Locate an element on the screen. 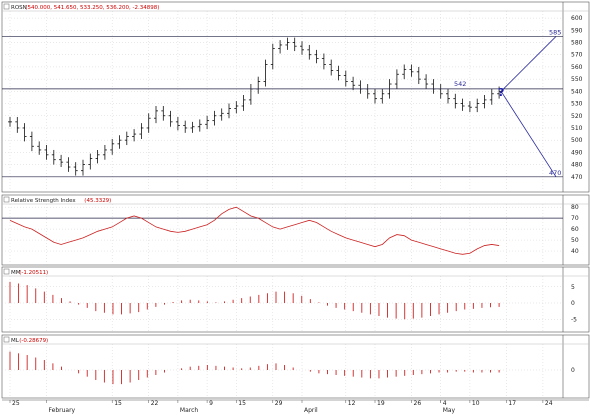 The image size is (590, 415). panel-header-values: (-0.28679) is located at coordinates (33, 341).